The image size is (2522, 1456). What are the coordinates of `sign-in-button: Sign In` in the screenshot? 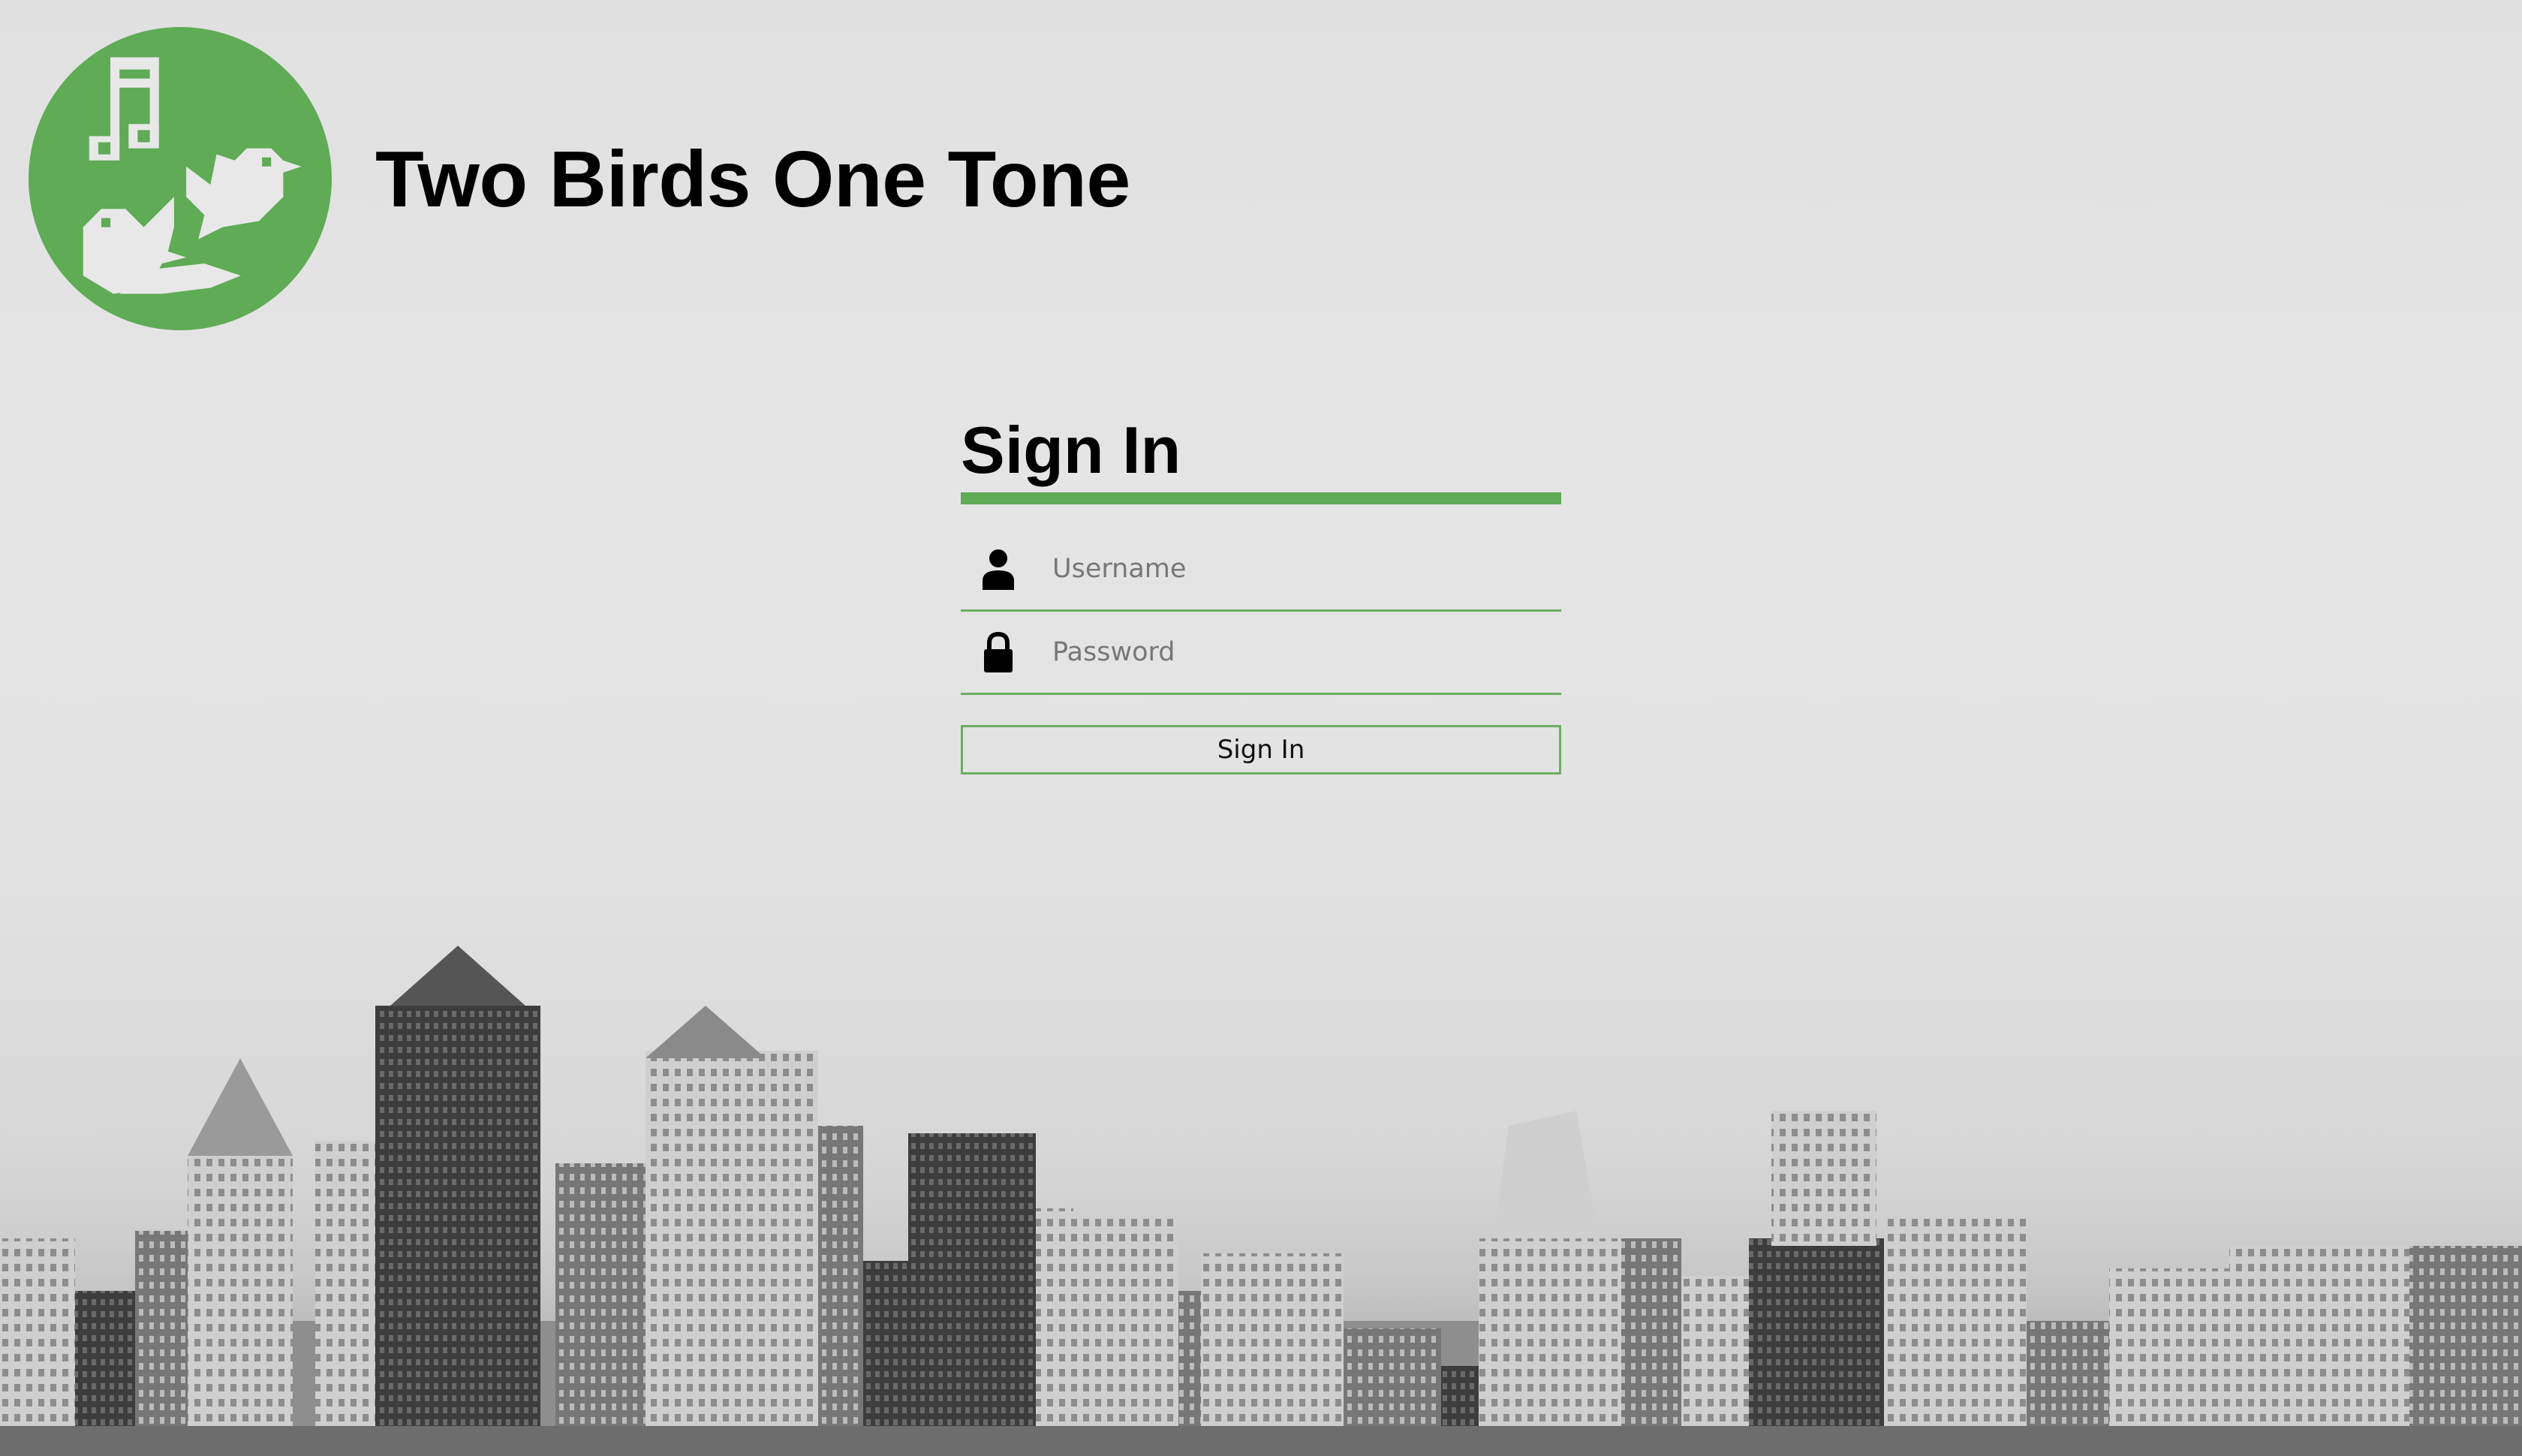 It's located at (1261, 750).